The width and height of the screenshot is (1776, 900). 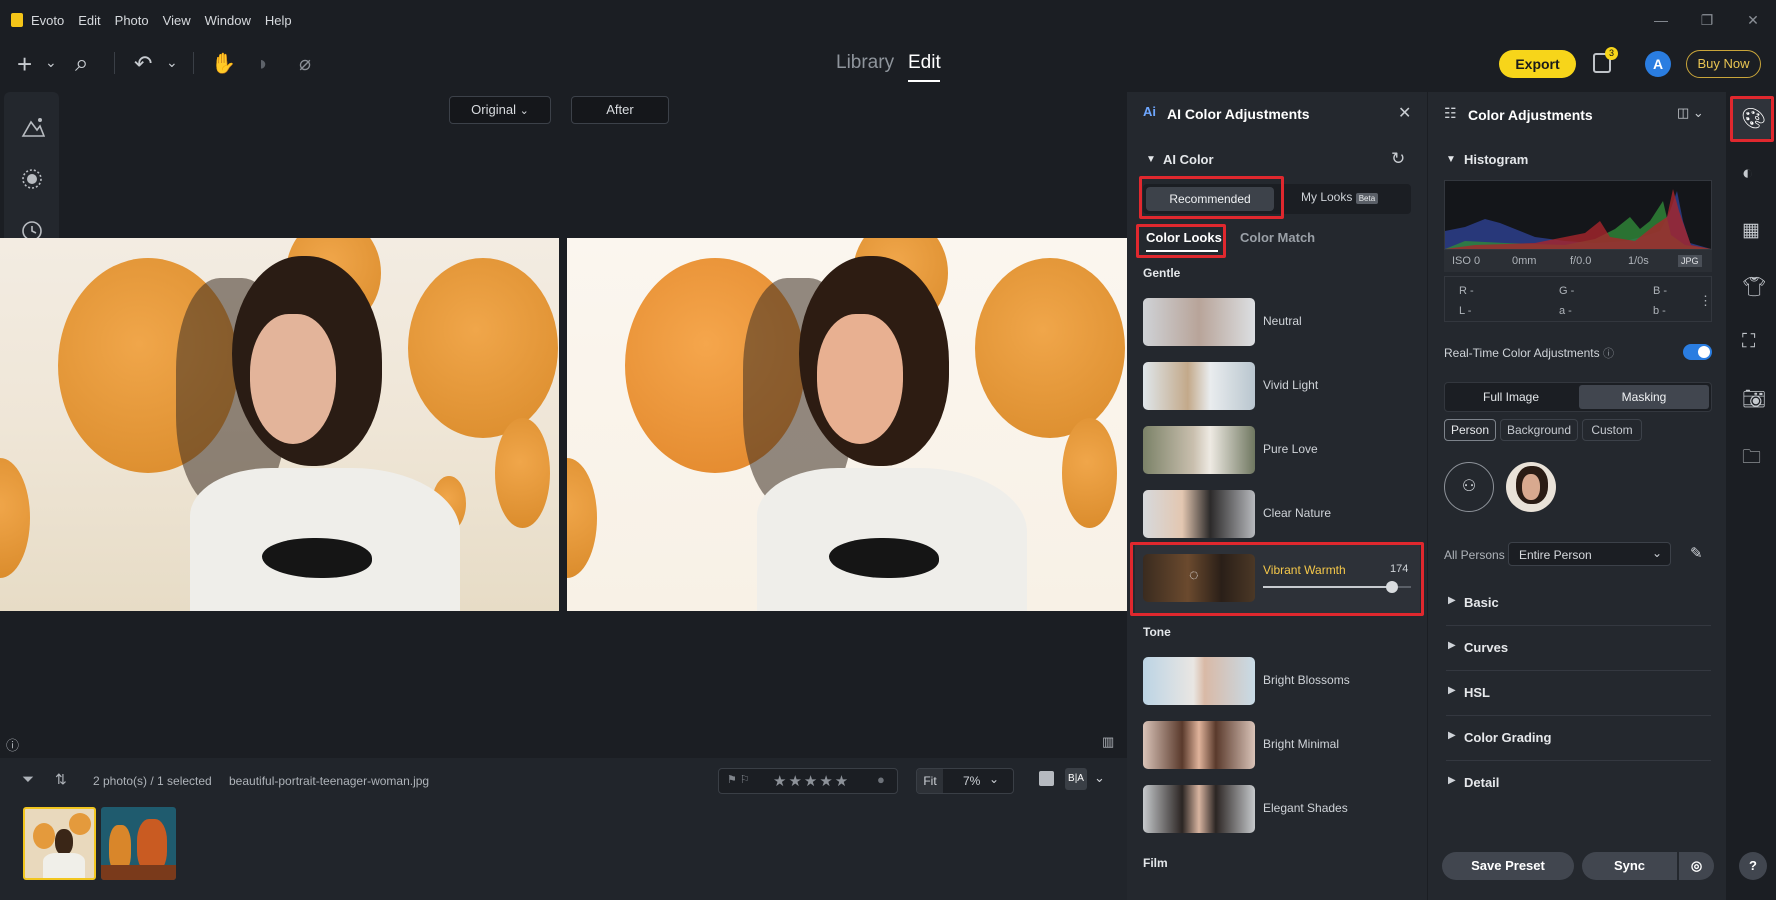 What do you see at coordinates (1723, 64) in the screenshot?
I see `buy-now-button: Buy Now` at bounding box center [1723, 64].